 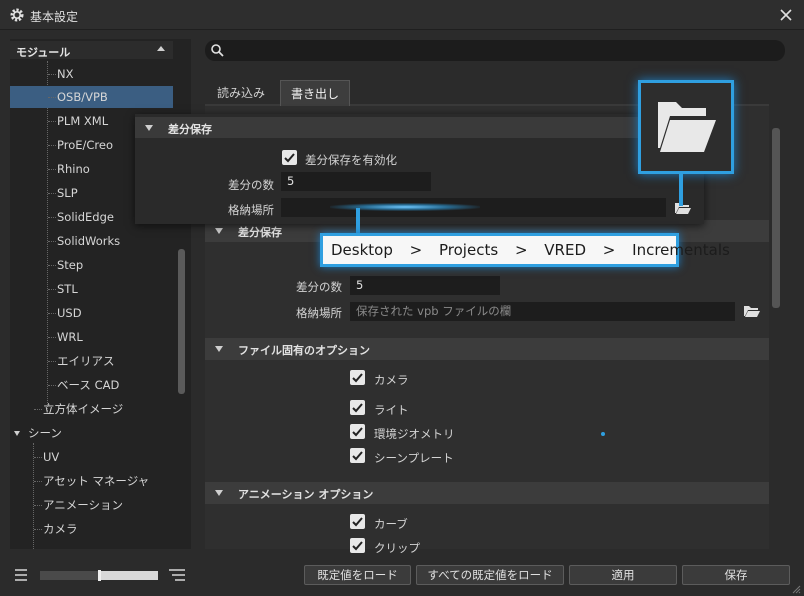 I want to click on tree-item-label: UV, so click(x=51, y=457).